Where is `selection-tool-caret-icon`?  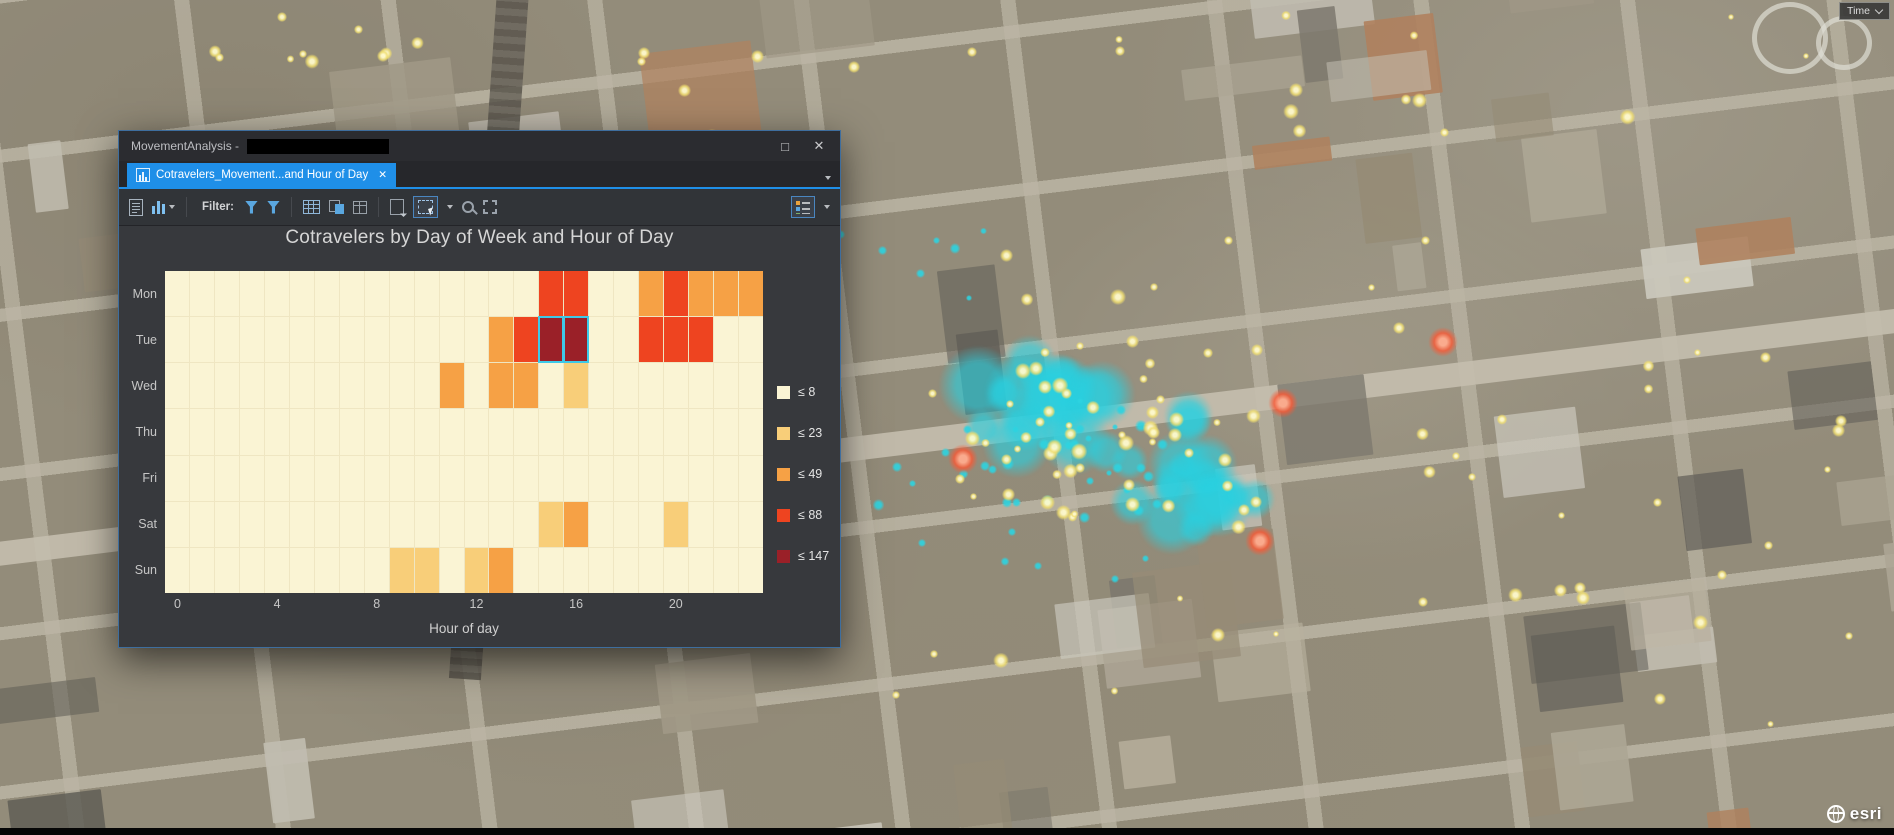 selection-tool-caret-icon is located at coordinates (449, 207).